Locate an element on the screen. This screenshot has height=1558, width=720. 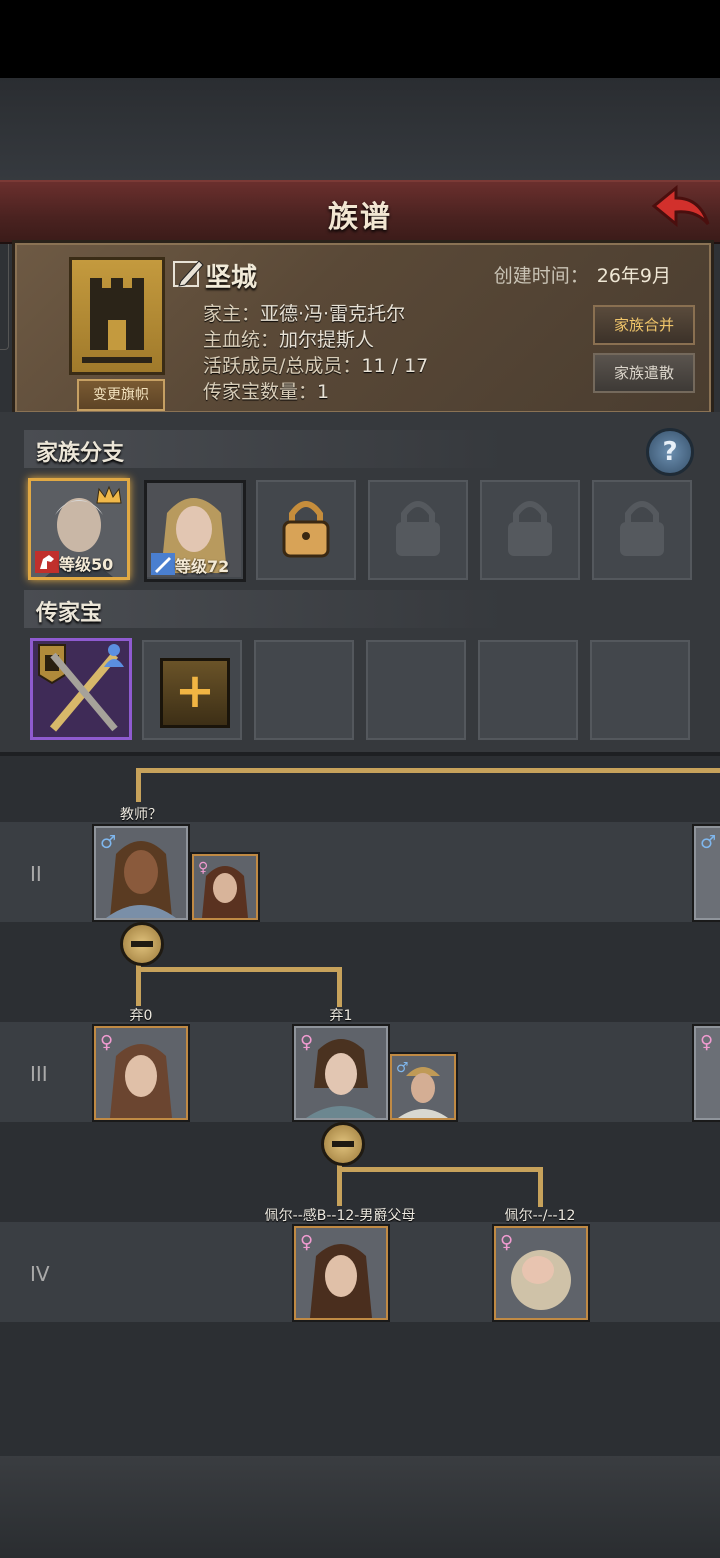
help-icon: ? is located at coordinates (670, 452).